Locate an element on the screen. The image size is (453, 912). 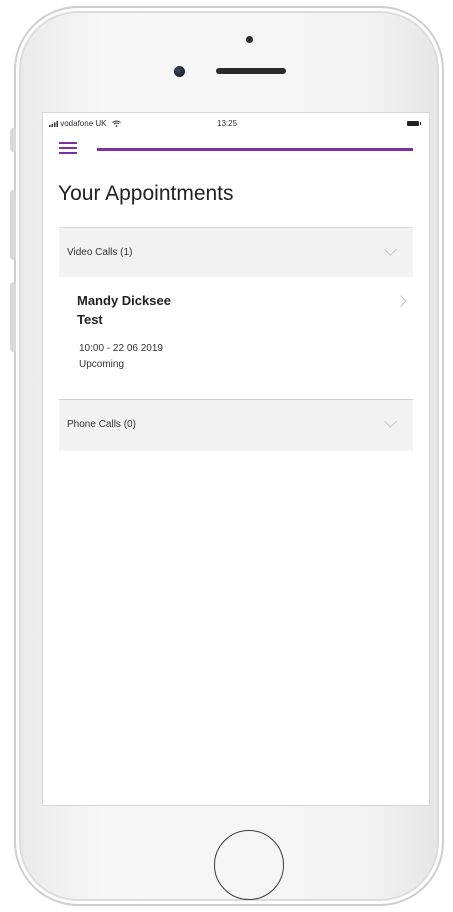
status-carrier-group: vodafone UK is located at coordinates (85, 123).